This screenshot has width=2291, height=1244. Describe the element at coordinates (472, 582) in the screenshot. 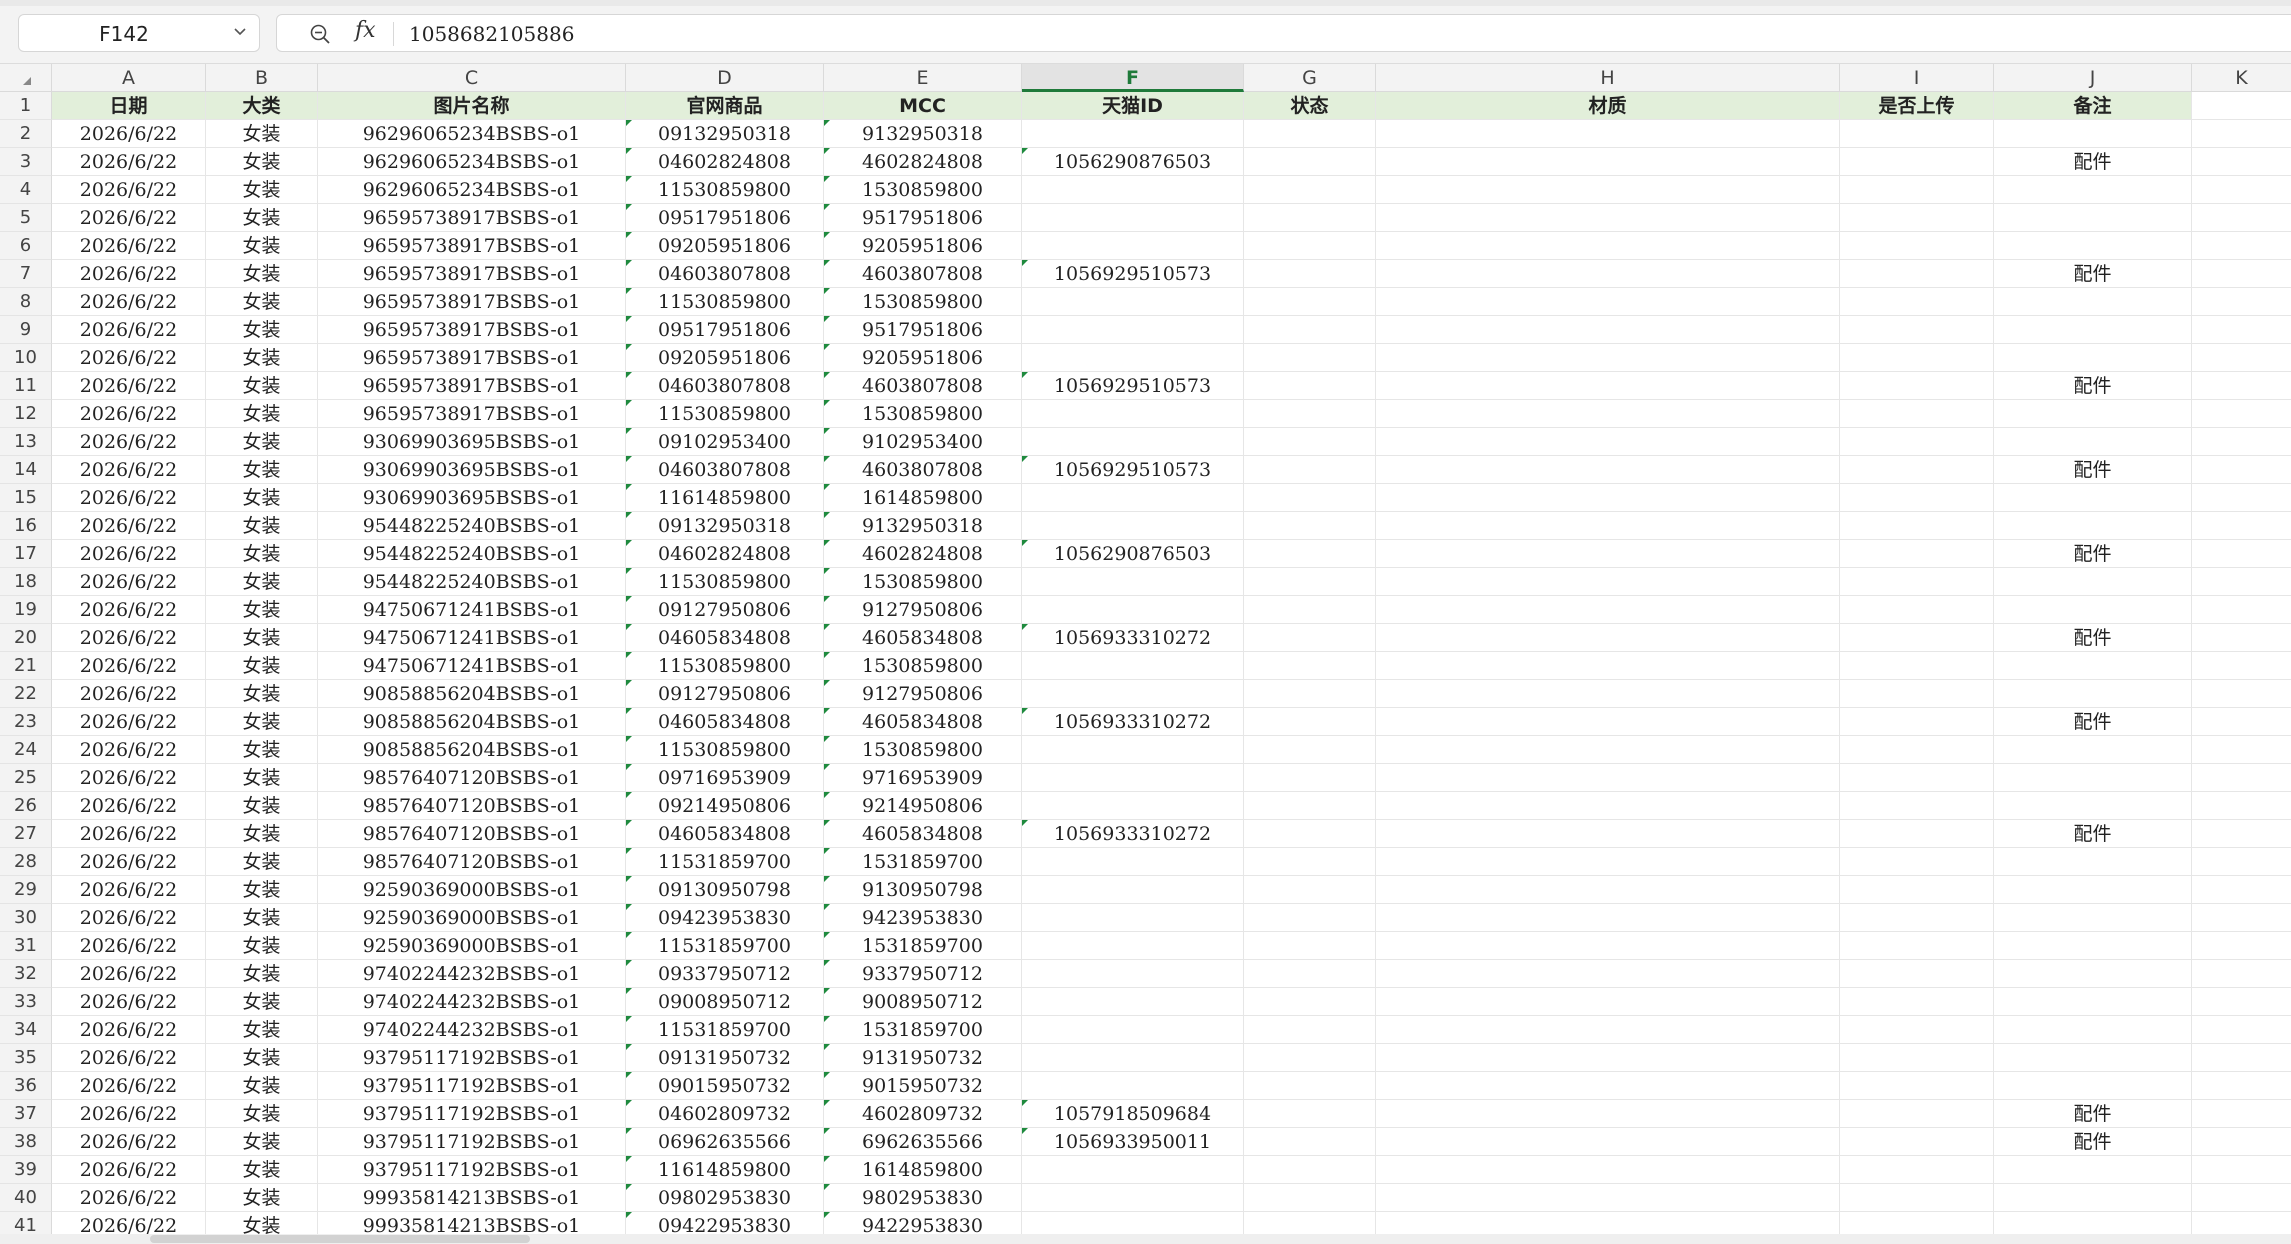

I see `cell-c: 95448225240BSBS-o1` at that location.